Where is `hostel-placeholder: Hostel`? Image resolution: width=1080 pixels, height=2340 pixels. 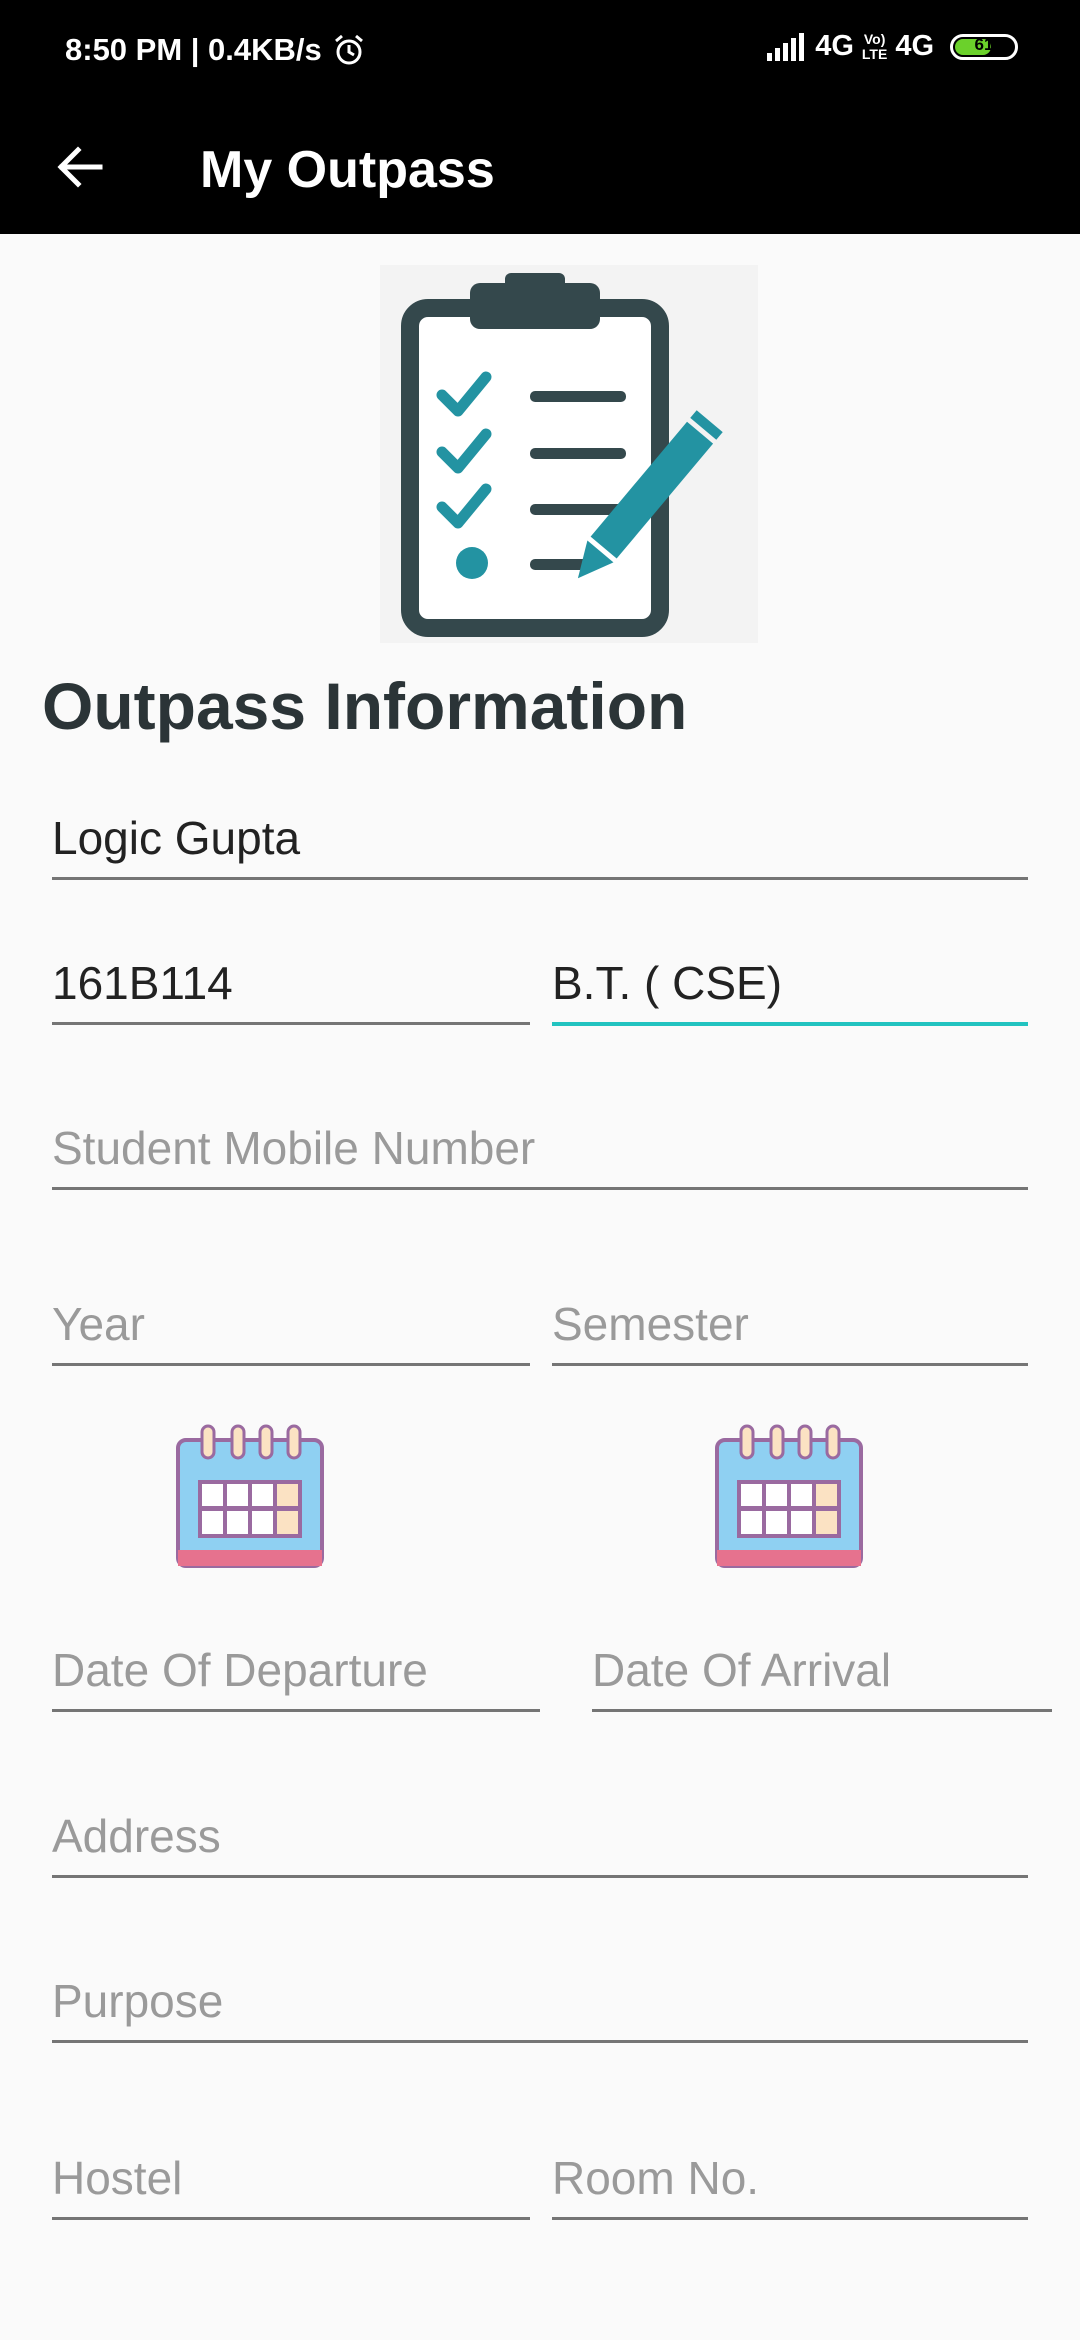
hostel-placeholder: Hostel is located at coordinates (117, 2178).